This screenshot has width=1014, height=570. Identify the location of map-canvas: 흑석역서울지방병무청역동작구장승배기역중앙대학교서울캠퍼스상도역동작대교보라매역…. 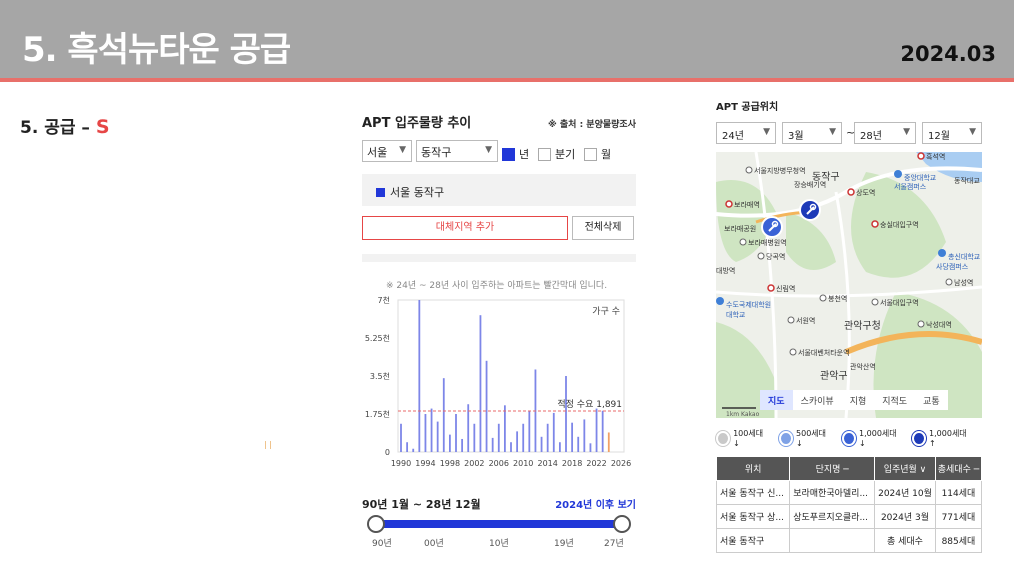
(849, 285).